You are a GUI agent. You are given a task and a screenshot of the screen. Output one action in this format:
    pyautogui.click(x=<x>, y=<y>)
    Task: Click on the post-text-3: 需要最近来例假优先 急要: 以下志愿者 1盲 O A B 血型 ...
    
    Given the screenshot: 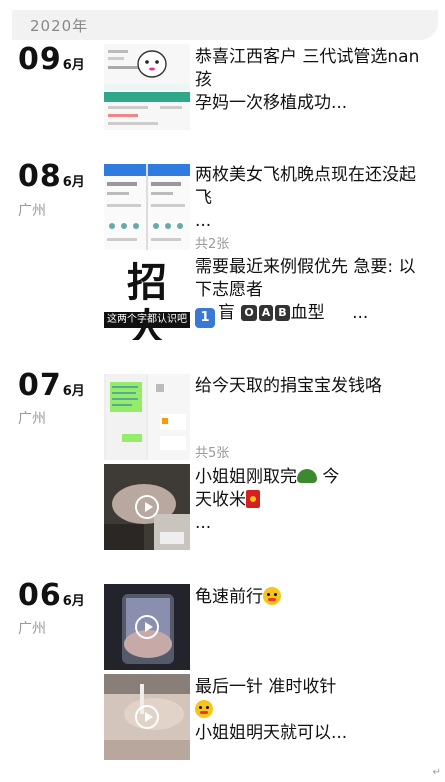 What is the action you would take?
    pyautogui.click(x=313, y=292)
    